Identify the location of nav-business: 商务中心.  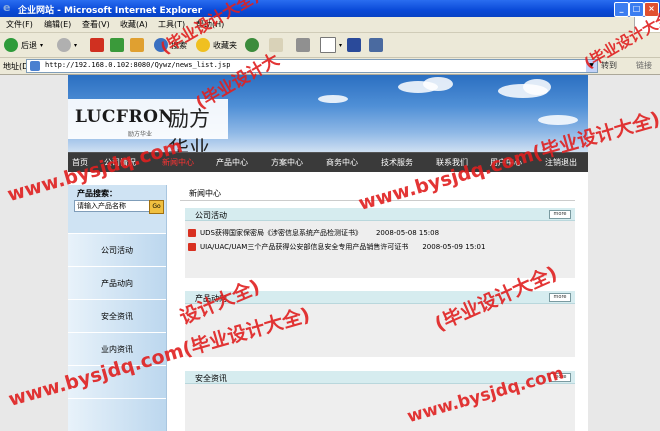
(342, 162).